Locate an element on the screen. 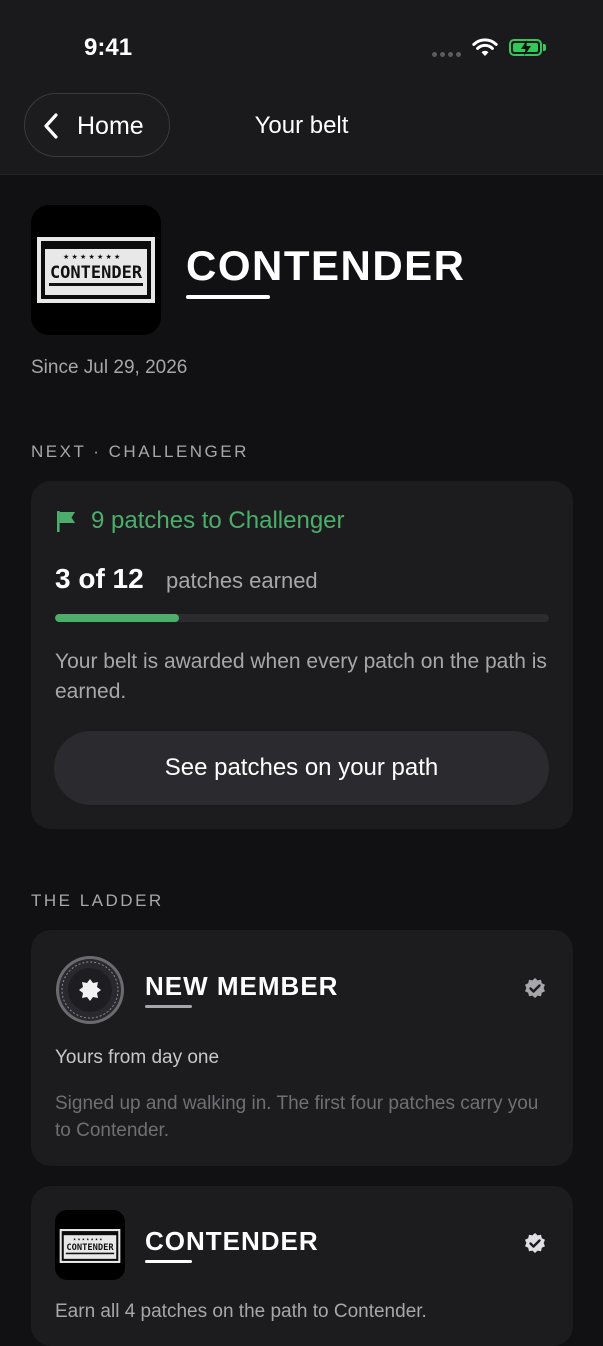 This screenshot has width=603, height=1346. contender-patch-icon: ★ ★ ★ ★ ★ ★ ★ CONTENDER is located at coordinates (96, 270).